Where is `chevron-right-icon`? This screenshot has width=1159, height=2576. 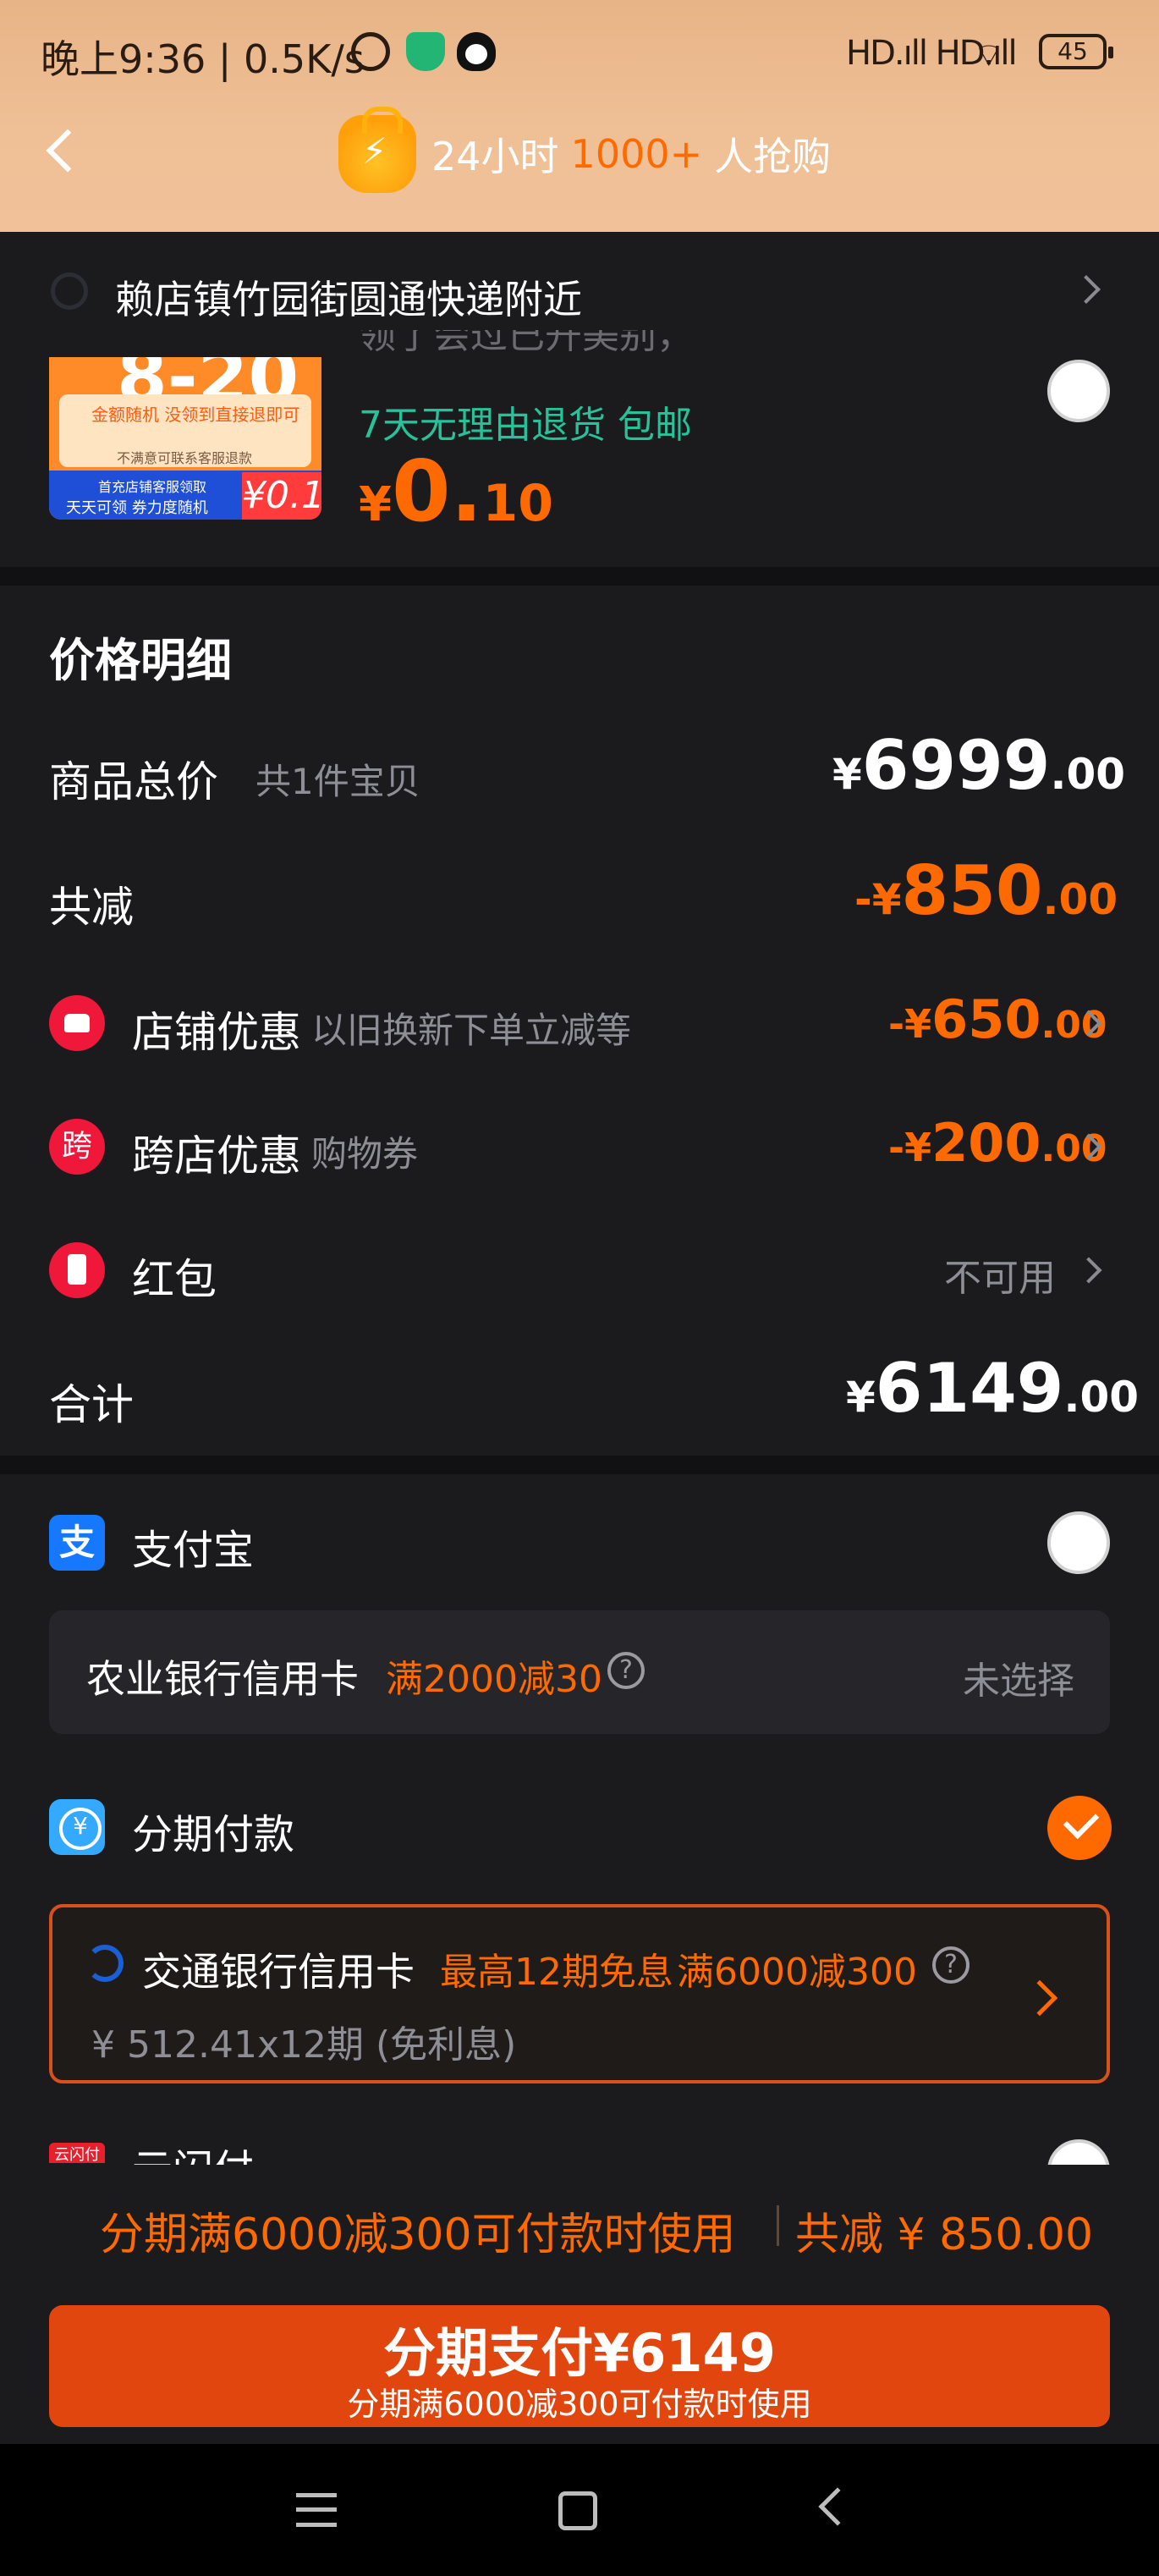
chevron-right-icon is located at coordinates (1088, 1270).